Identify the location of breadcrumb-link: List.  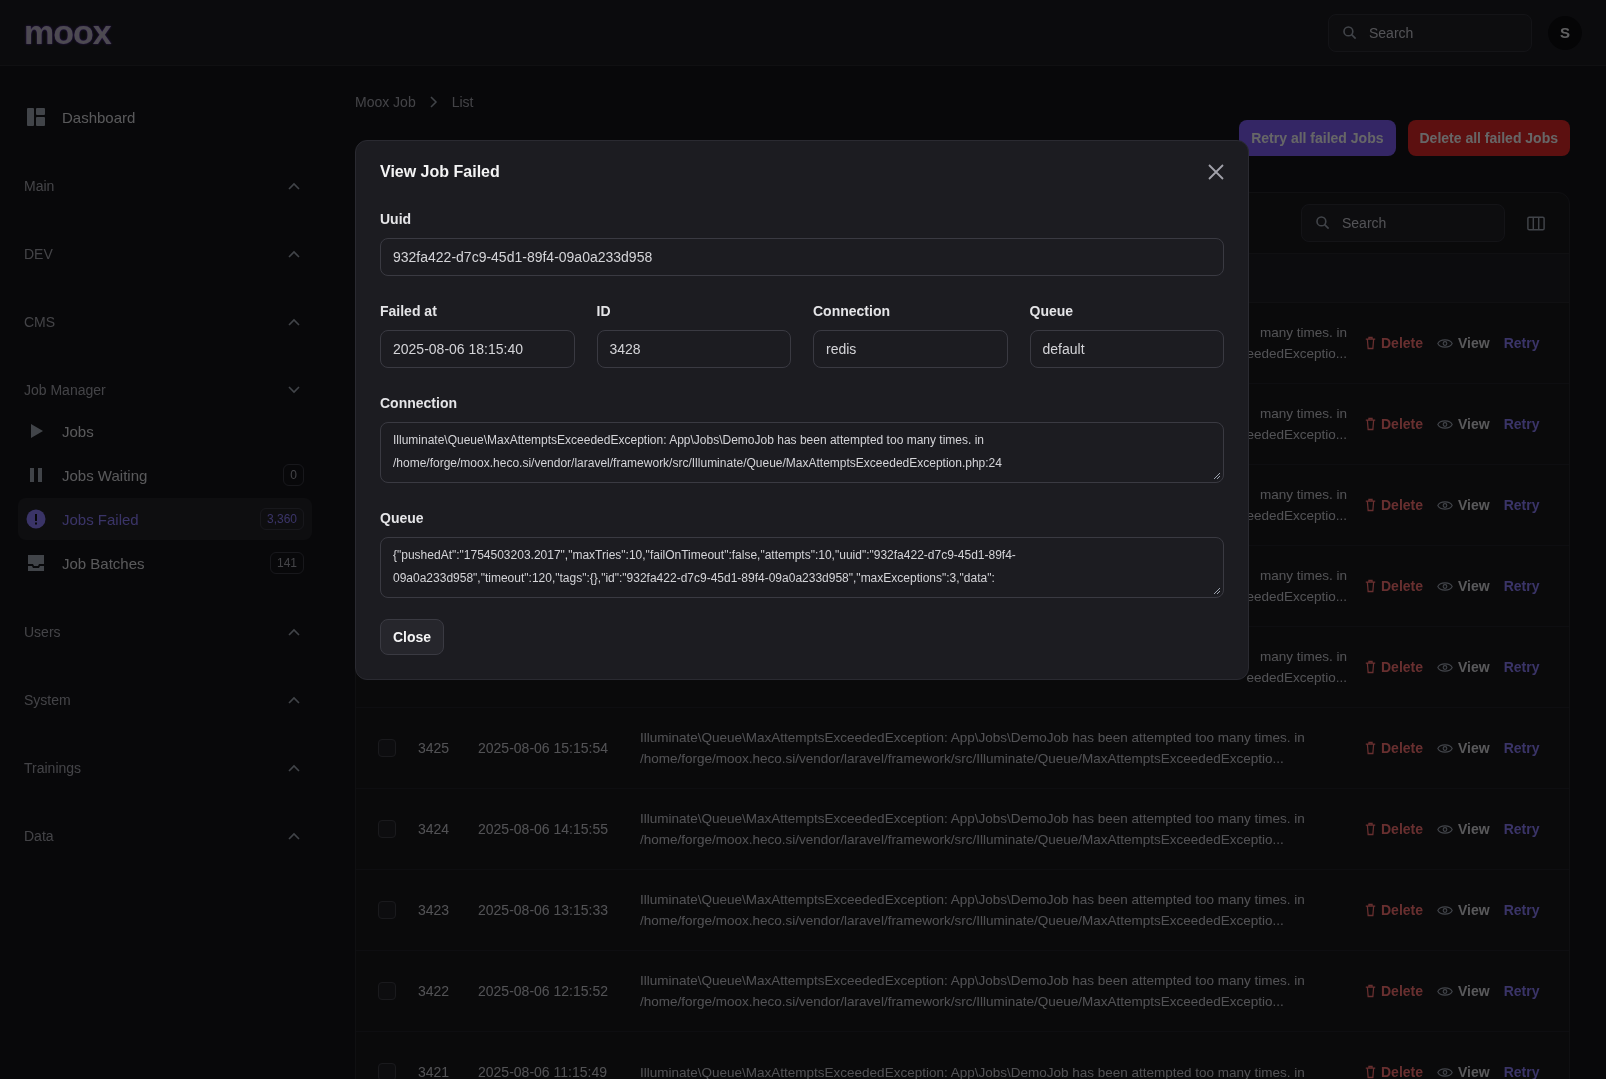
(462, 102).